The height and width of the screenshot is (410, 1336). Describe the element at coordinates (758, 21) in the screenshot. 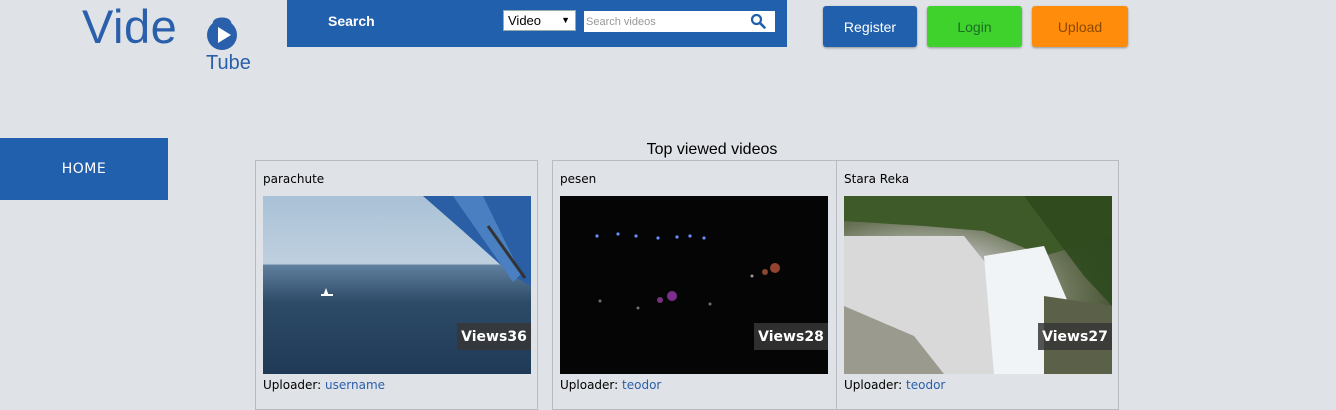

I see `search-icon` at that location.